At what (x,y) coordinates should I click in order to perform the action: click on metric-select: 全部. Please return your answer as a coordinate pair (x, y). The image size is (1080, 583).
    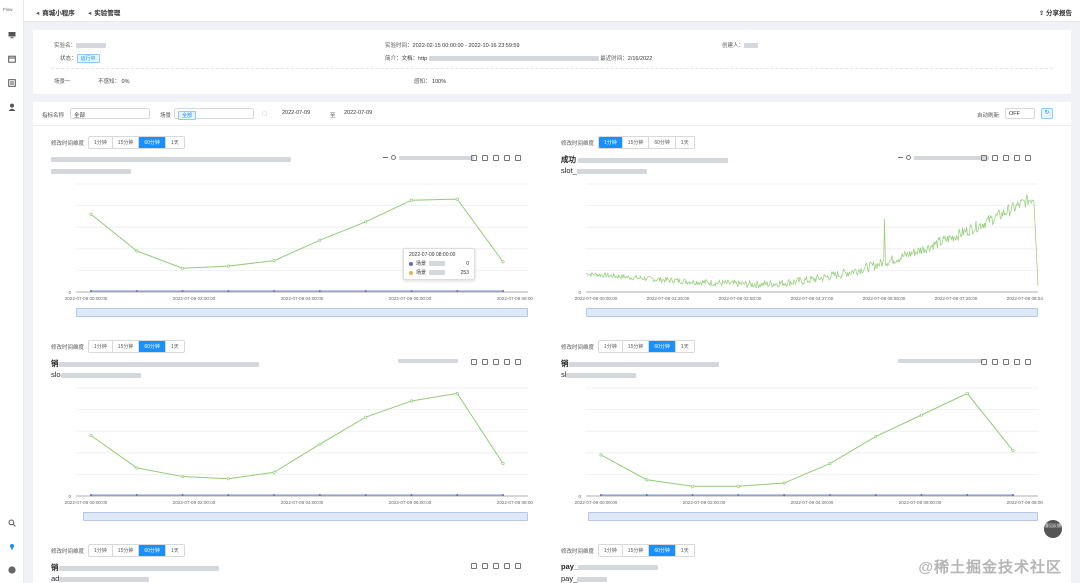
    Looking at the image, I should click on (110, 113).